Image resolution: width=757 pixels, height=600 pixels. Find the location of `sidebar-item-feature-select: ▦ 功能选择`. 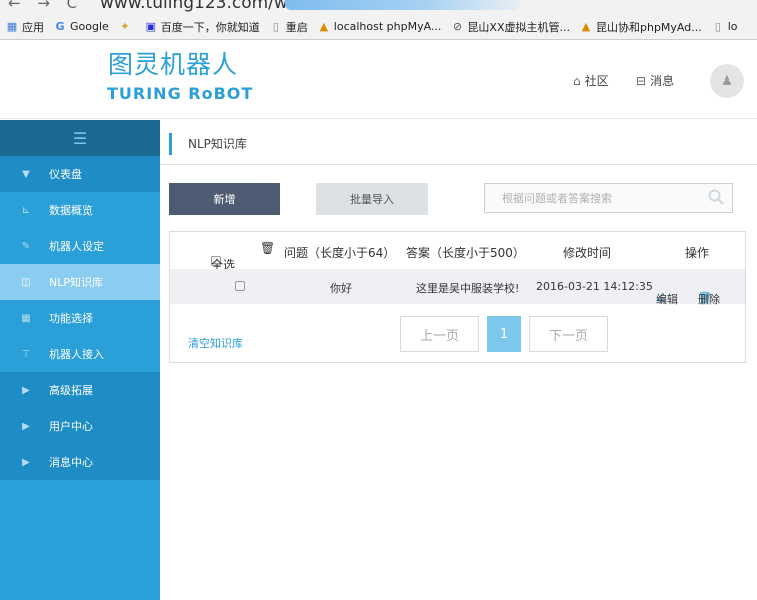

sidebar-item-feature-select: ▦ 功能选择 is located at coordinates (80, 318).